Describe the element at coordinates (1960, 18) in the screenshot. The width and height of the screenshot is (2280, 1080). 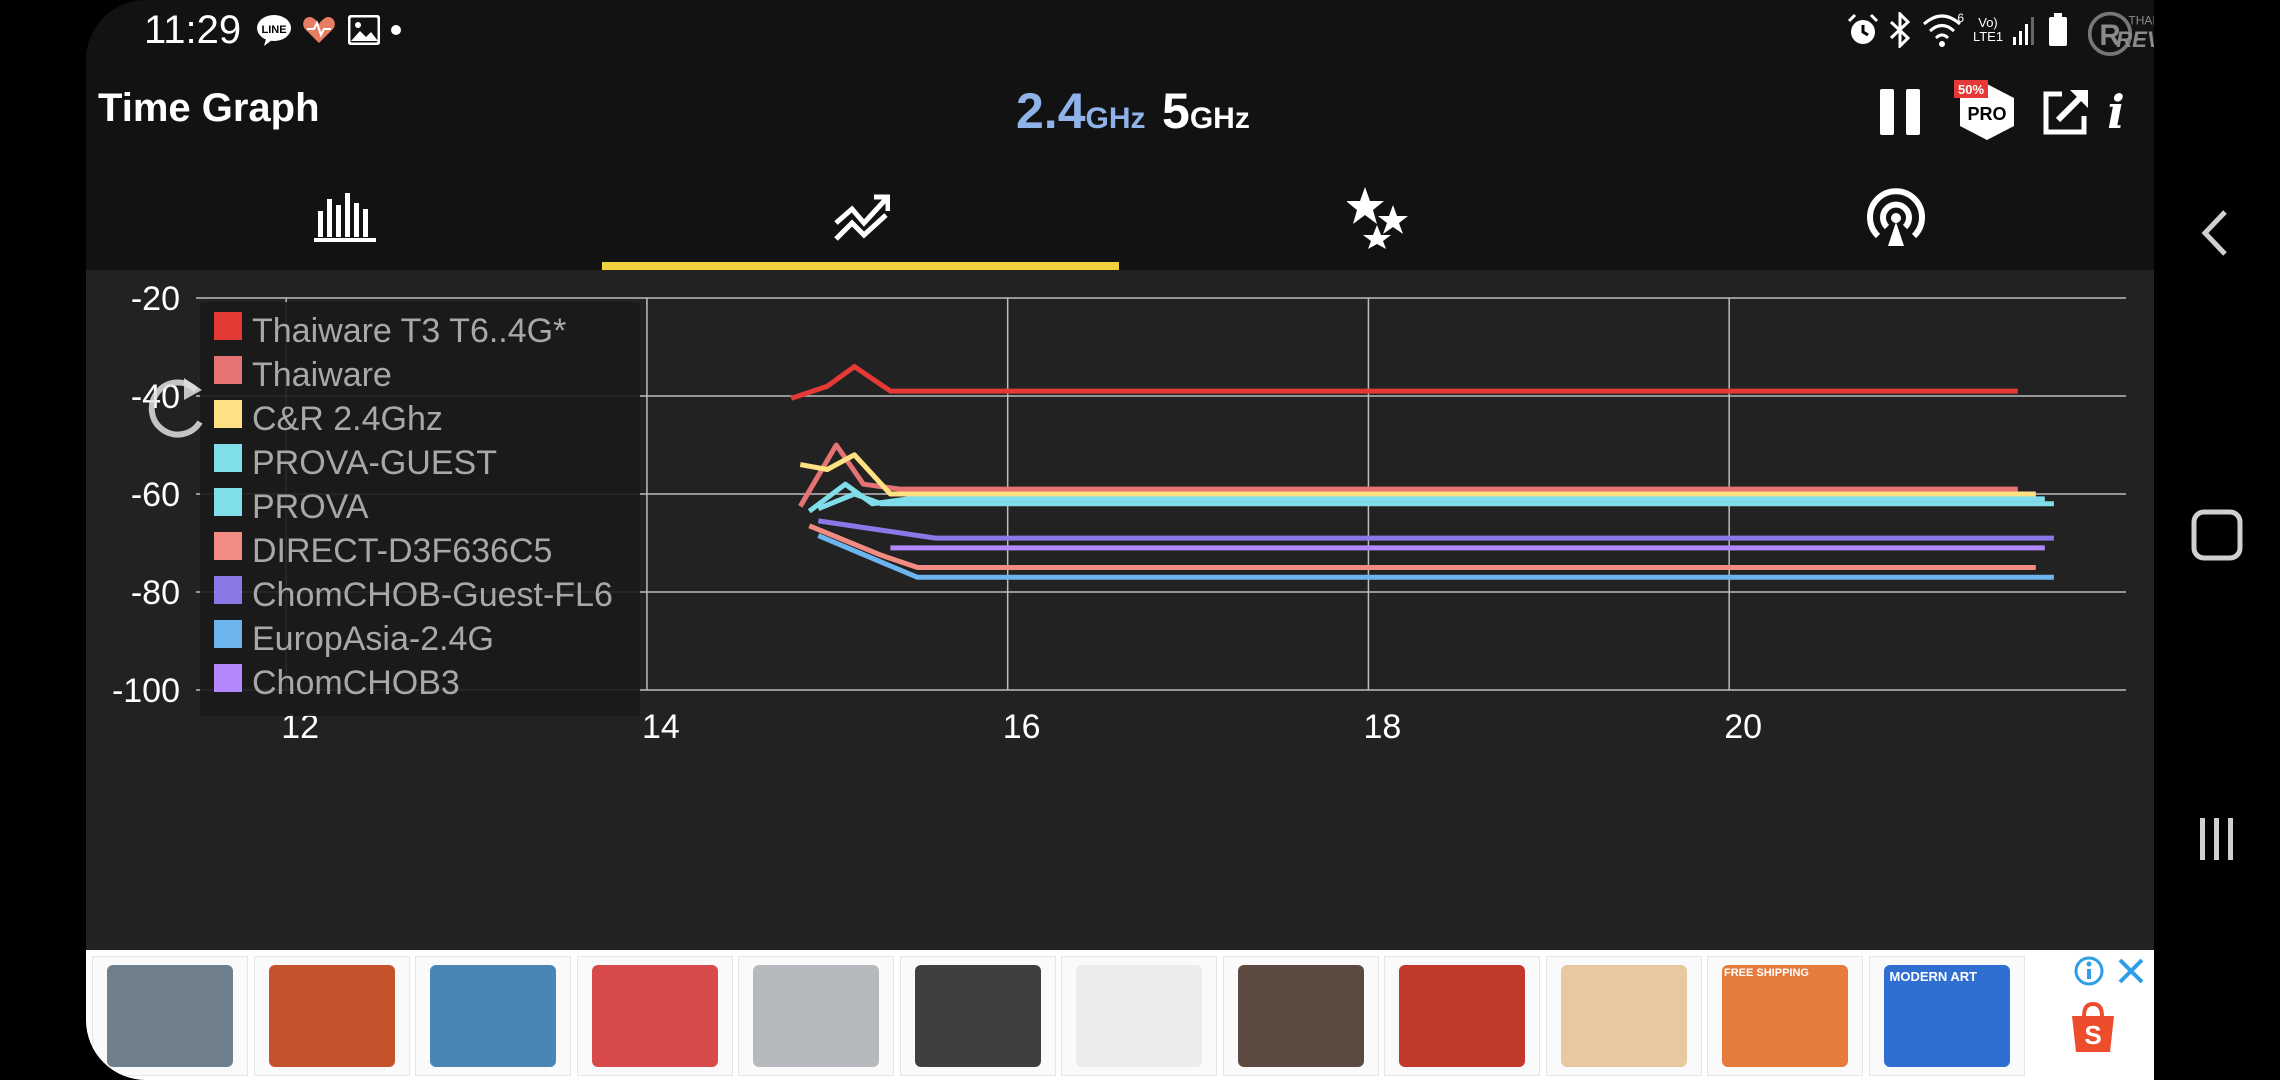
I see `wifi-label: 6` at that location.